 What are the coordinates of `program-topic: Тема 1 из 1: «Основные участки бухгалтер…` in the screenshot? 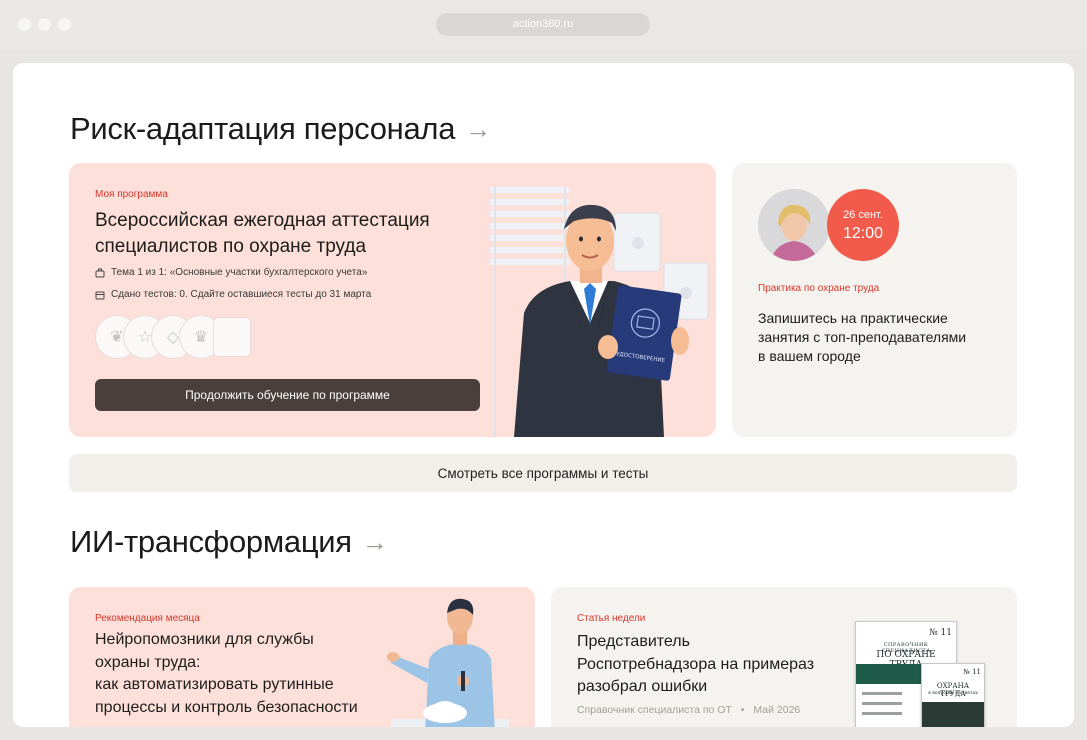 It's located at (231, 272).